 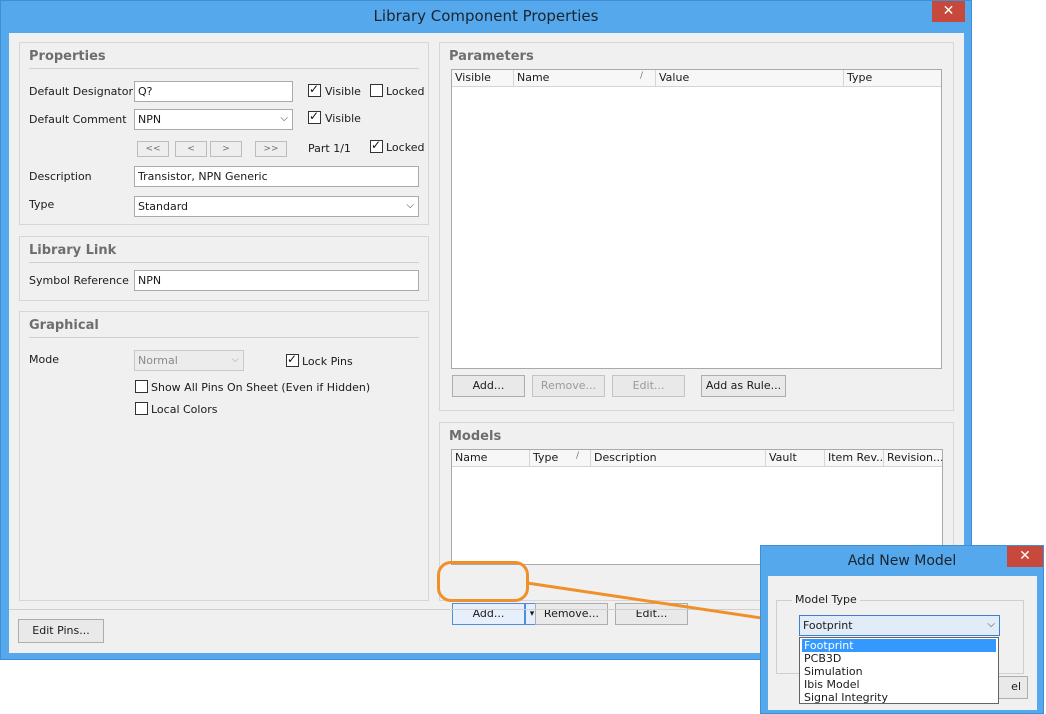 What do you see at coordinates (376, 145) in the screenshot?
I see `part-locked-checkbox` at bounding box center [376, 145].